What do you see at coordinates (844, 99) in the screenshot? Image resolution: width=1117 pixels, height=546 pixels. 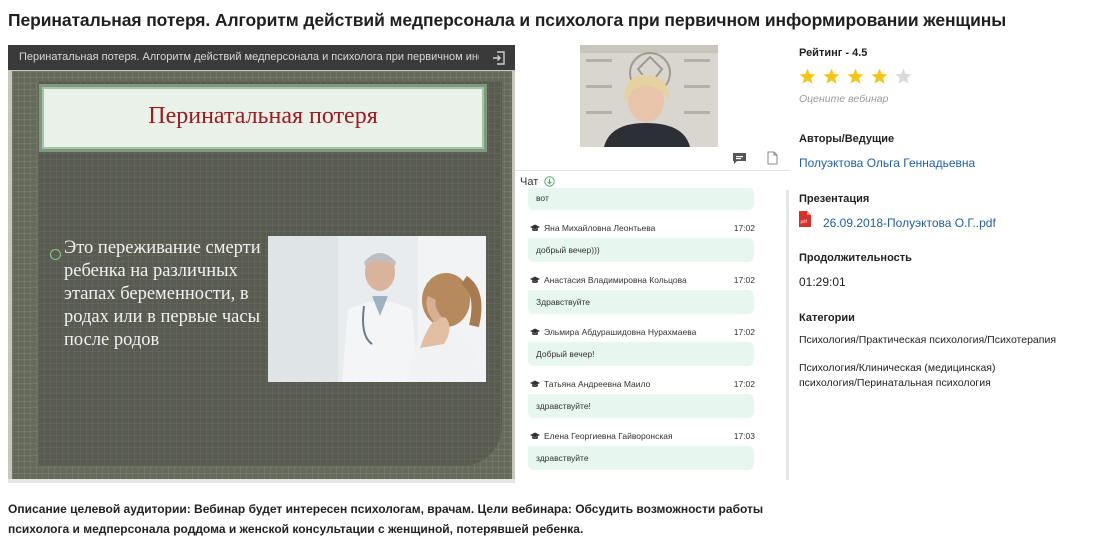 I see `rate-webinar-hint: Оцените вебинар` at bounding box center [844, 99].